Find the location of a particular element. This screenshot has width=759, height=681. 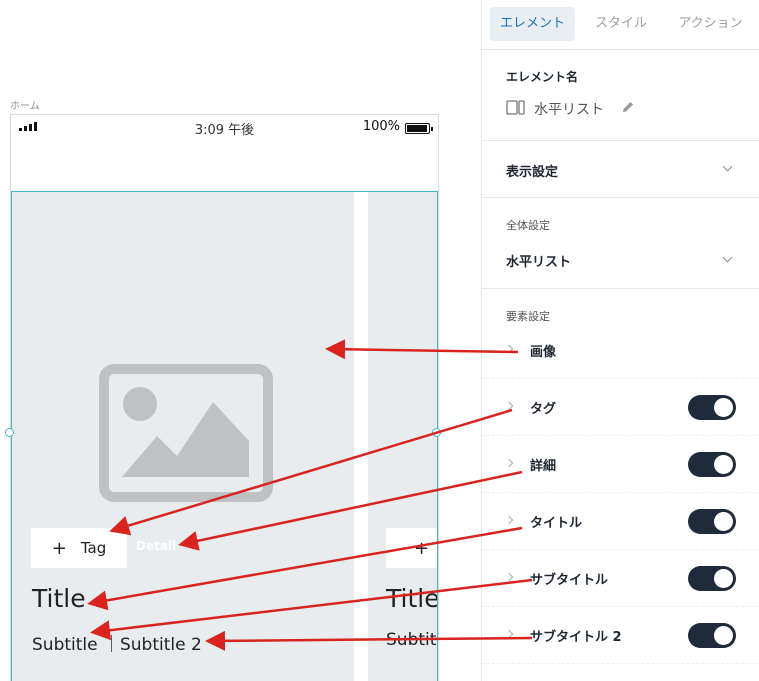

tag-label: Tag is located at coordinates (93, 548).